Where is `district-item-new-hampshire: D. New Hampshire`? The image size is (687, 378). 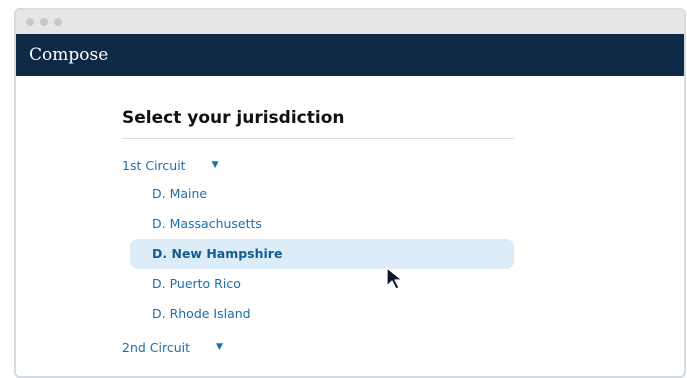
district-item-new-hampshire: D. New Hampshire is located at coordinates (322, 254).